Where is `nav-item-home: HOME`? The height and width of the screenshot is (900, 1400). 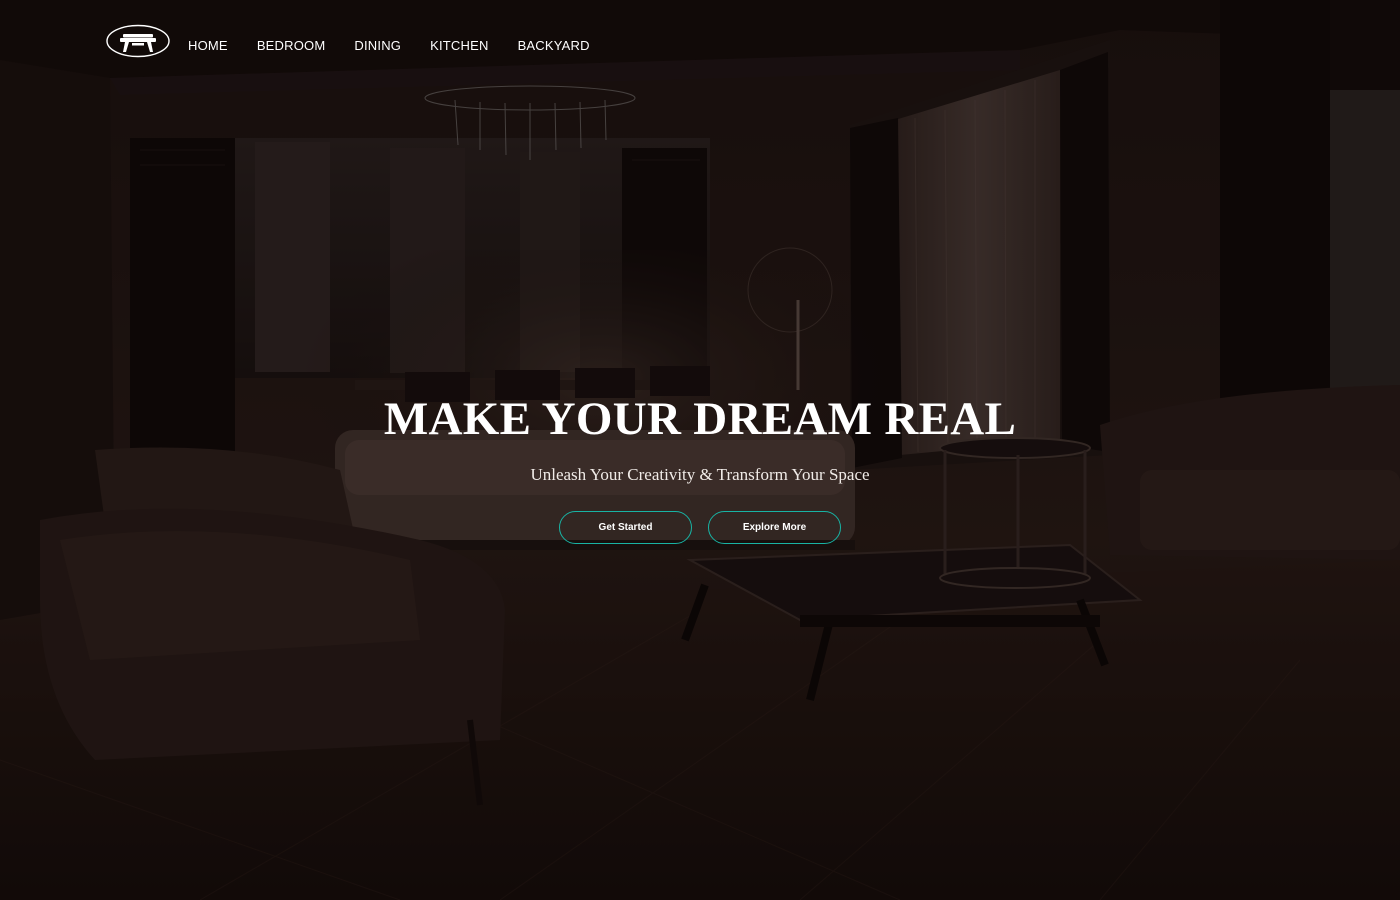 nav-item-home: HOME is located at coordinates (208, 45).